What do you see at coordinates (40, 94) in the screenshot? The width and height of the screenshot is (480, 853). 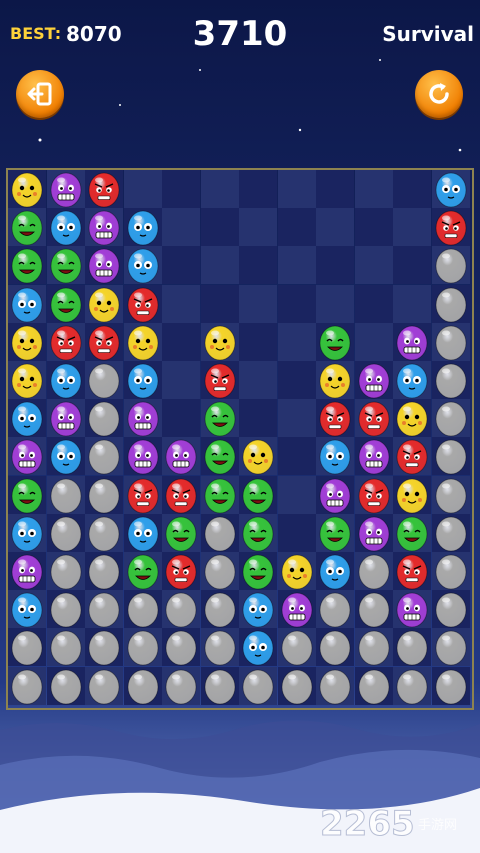 I see `exit-button` at bounding box center [40, 94].